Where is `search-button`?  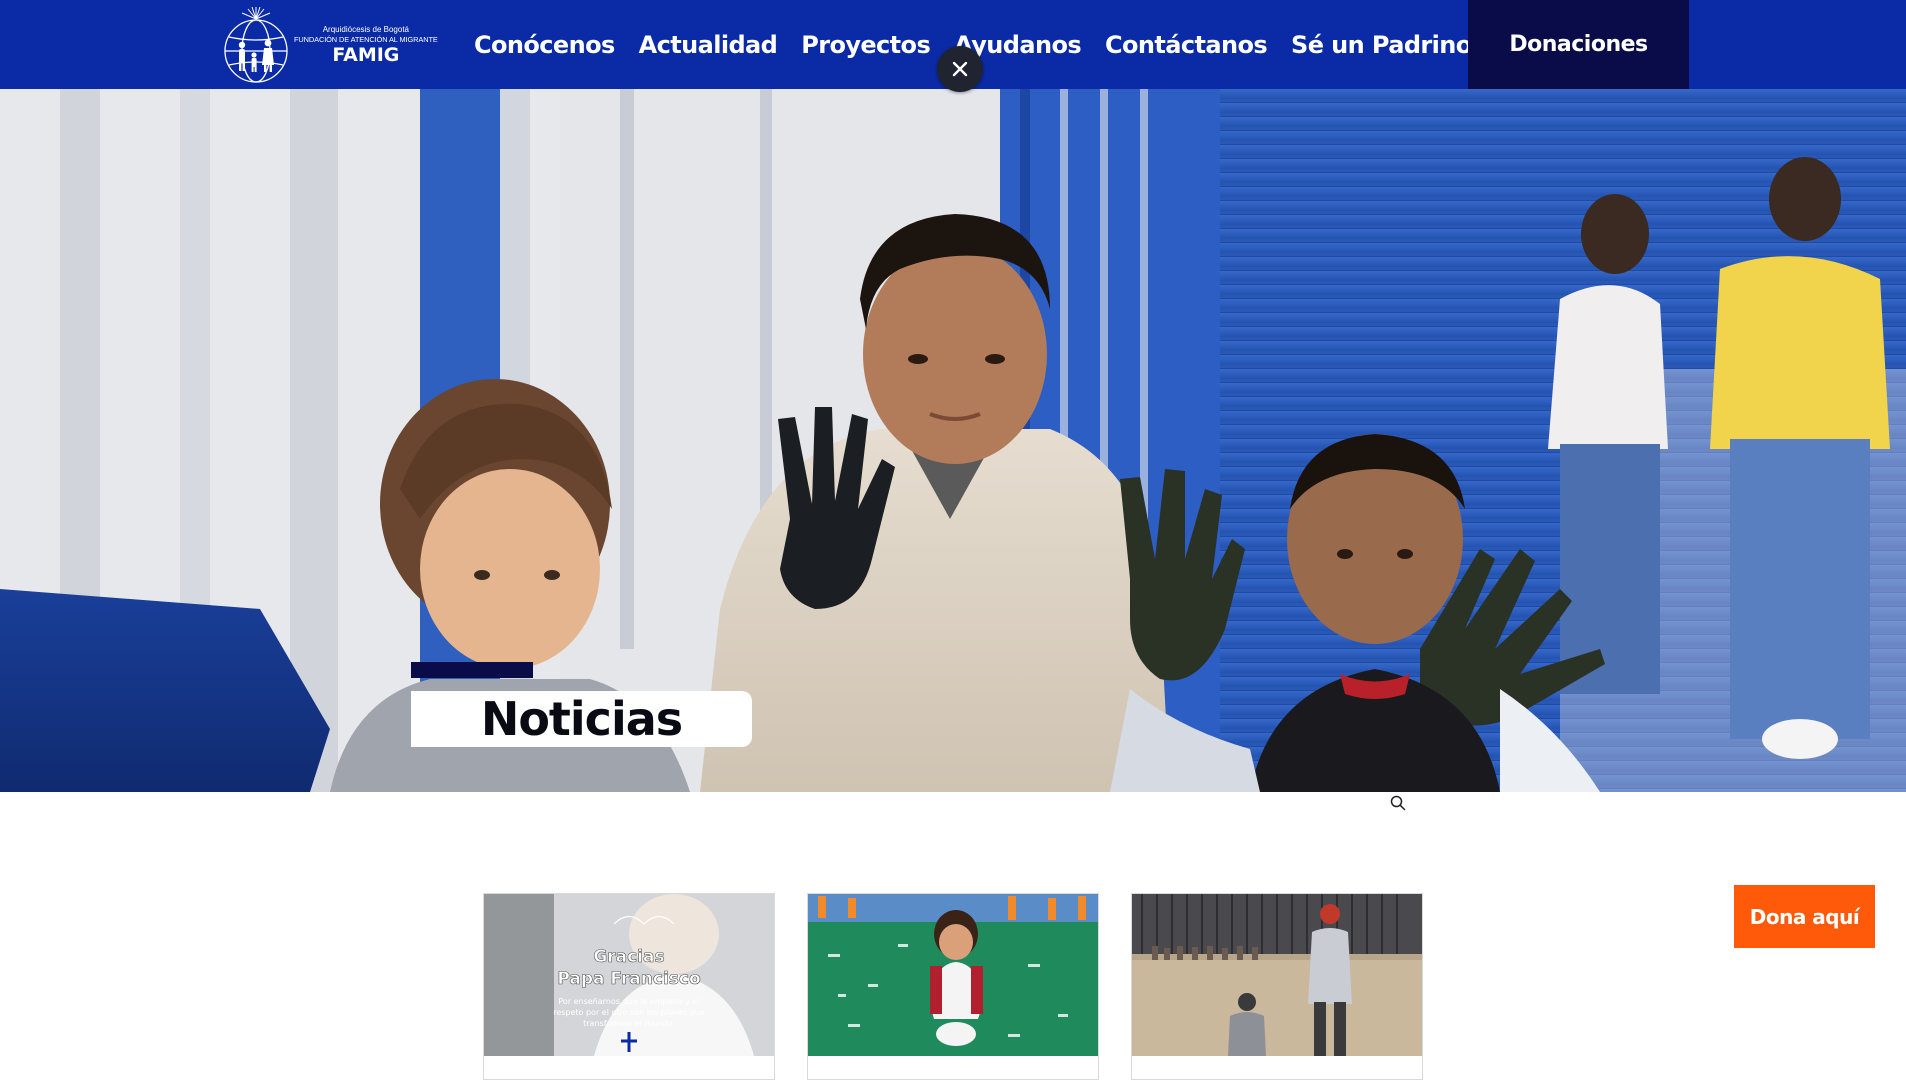
search-button is located at coordinates (1398, 803).